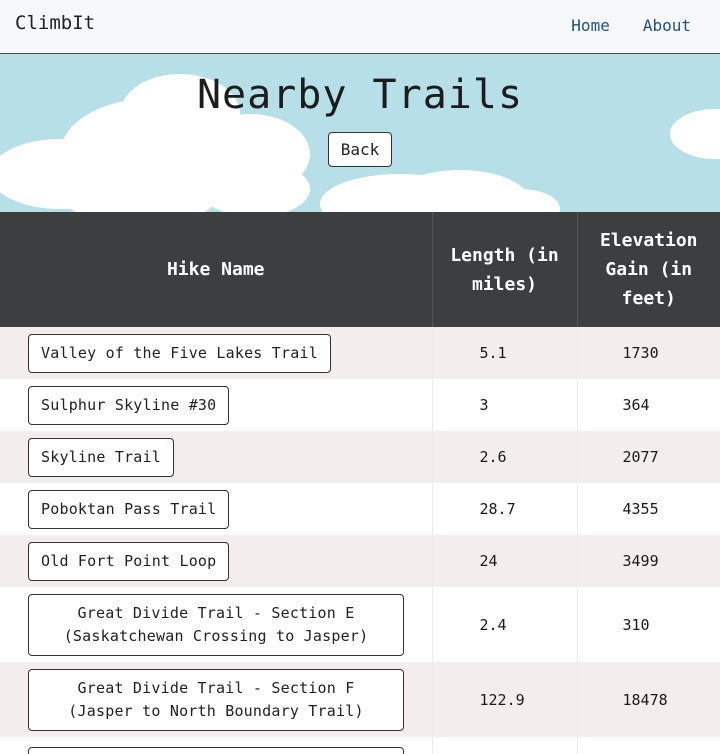 The height and width of the screenshot is (754, 720). What do you see at coordinates (360, 149) in the screenshot?
I see `back-button: Back` at bounding box center [360, 149].